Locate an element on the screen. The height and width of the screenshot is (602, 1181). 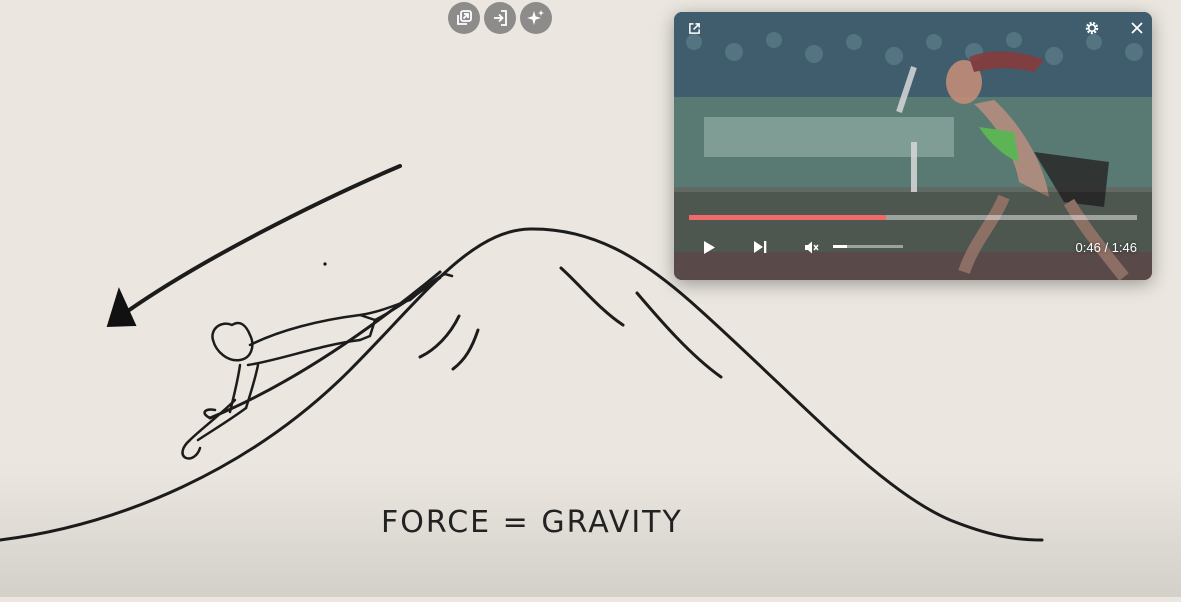
sparkles-button is located at coordinates (536, 18).